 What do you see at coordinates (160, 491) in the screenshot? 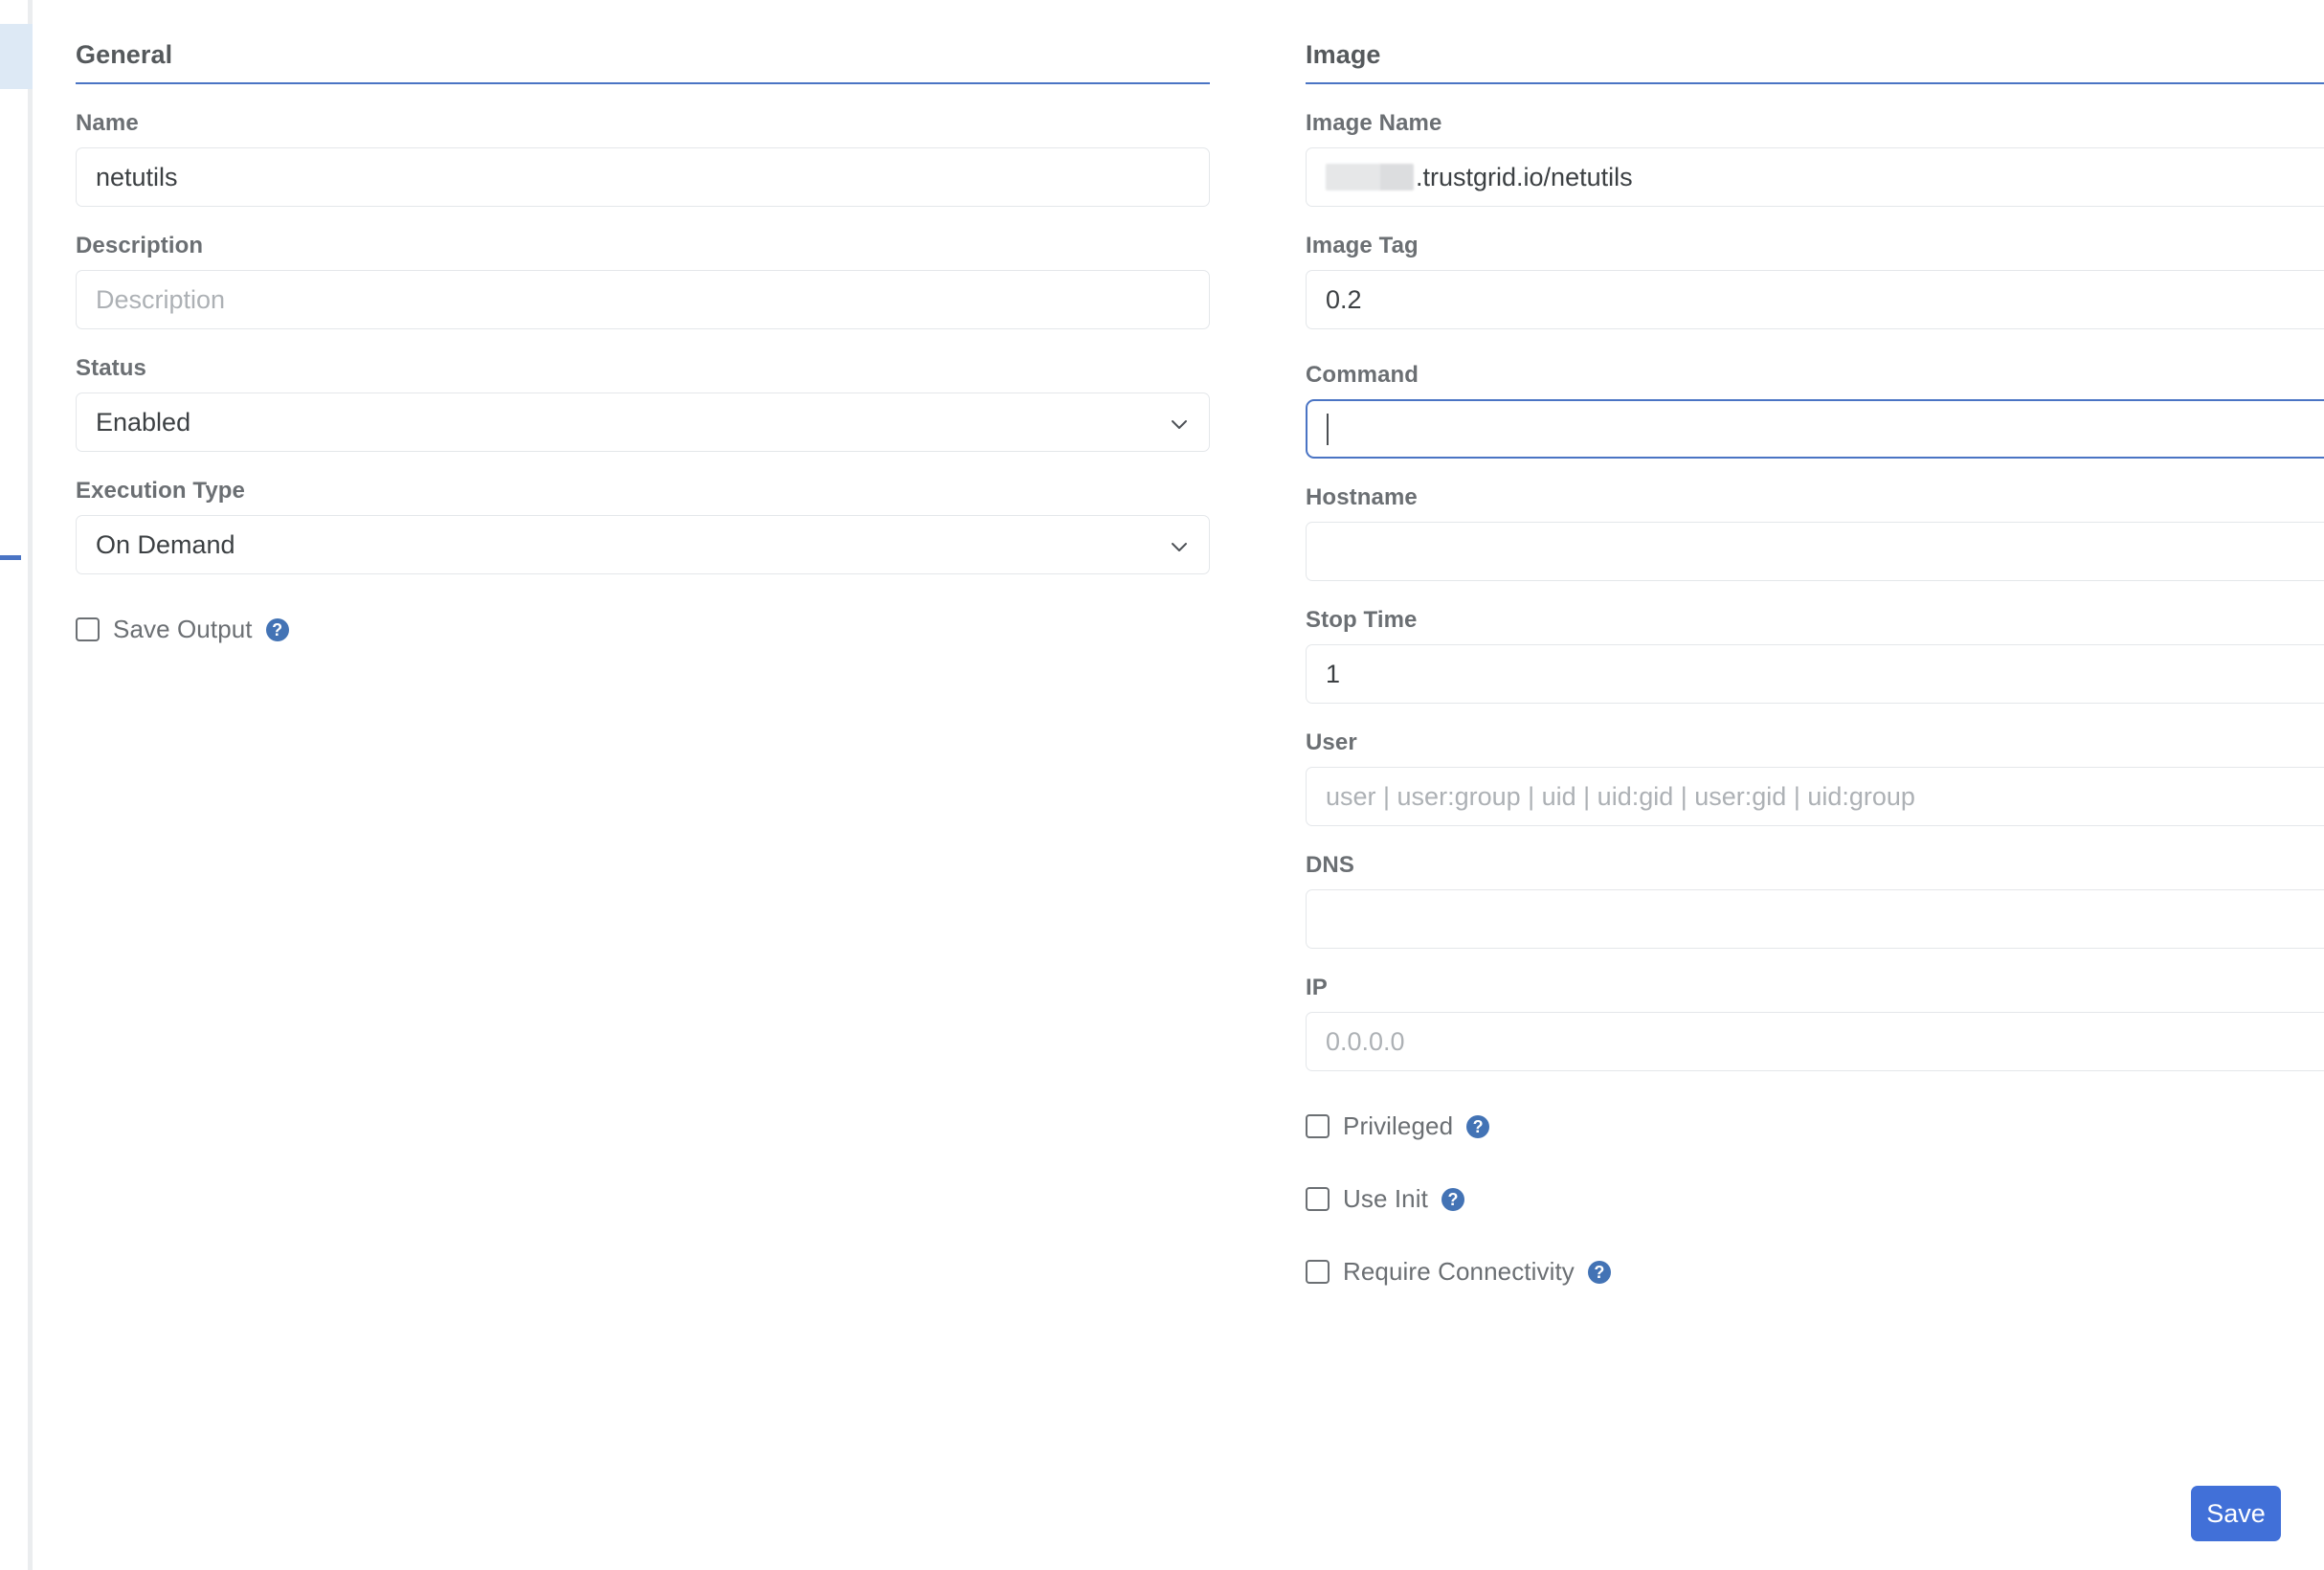
I see `execution-type-label: Execution Type` at bounding box center [160, 491].